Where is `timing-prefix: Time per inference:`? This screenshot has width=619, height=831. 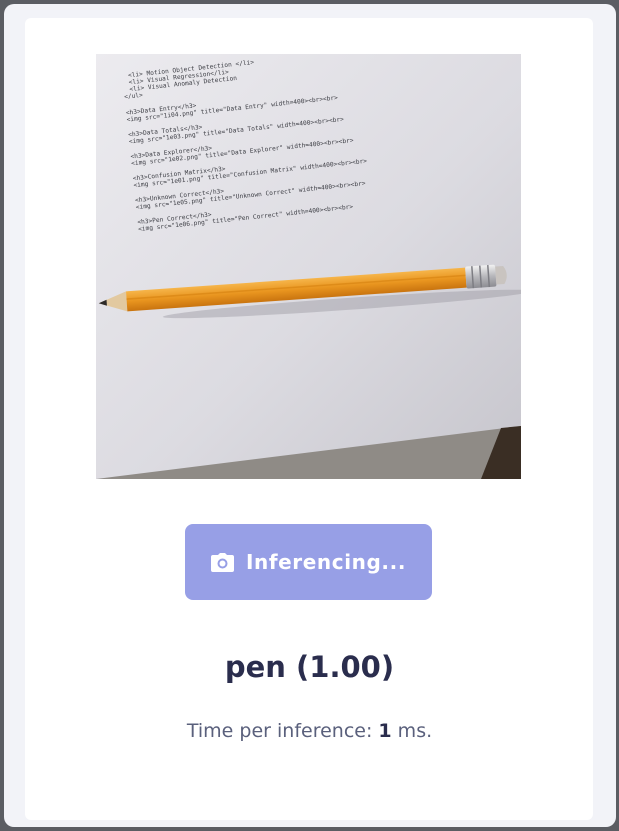 timing-prefix: Time per inference: is located at coordinates (282, 731).